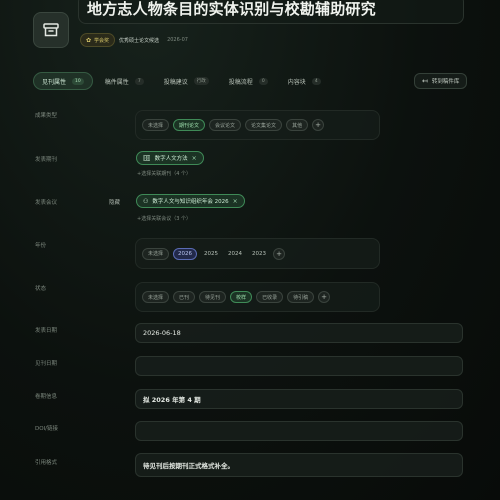 The image size is (500, 500). I want to click on tab-label: 投稿建议, so click(175, 82).